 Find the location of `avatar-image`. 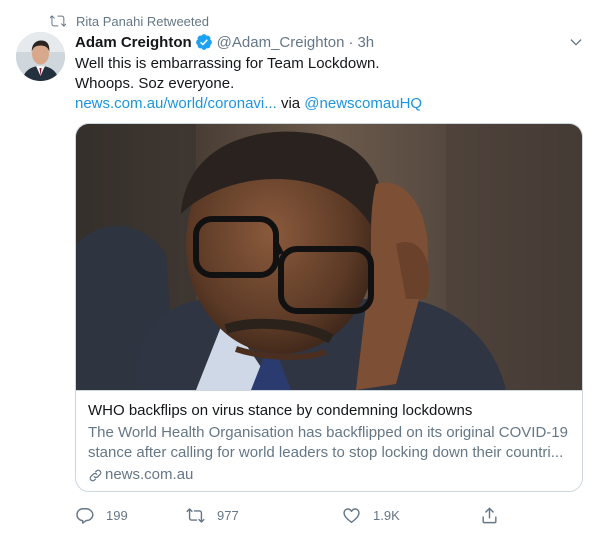

avatar-image is located at coordinates (40, 56).